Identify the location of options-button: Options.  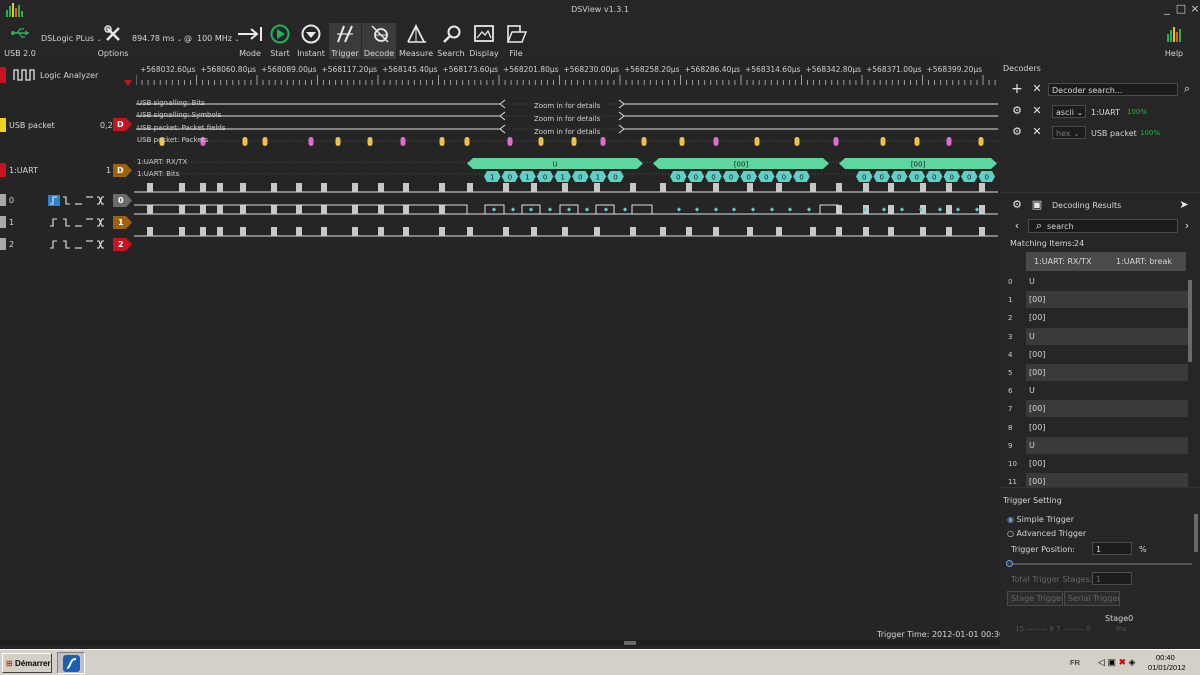
(113, 41).